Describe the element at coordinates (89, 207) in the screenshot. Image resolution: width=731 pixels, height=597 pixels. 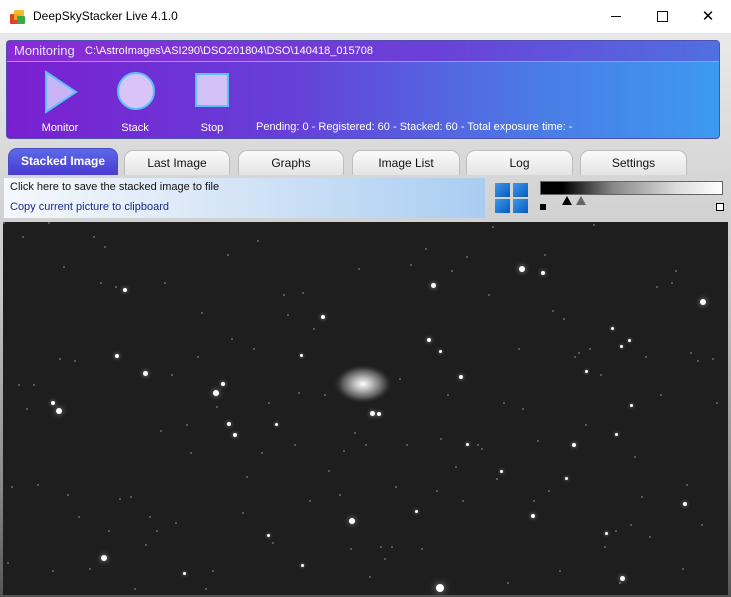
I see `copy-clipboard-link: Copy current picture to clipboard` at that location.